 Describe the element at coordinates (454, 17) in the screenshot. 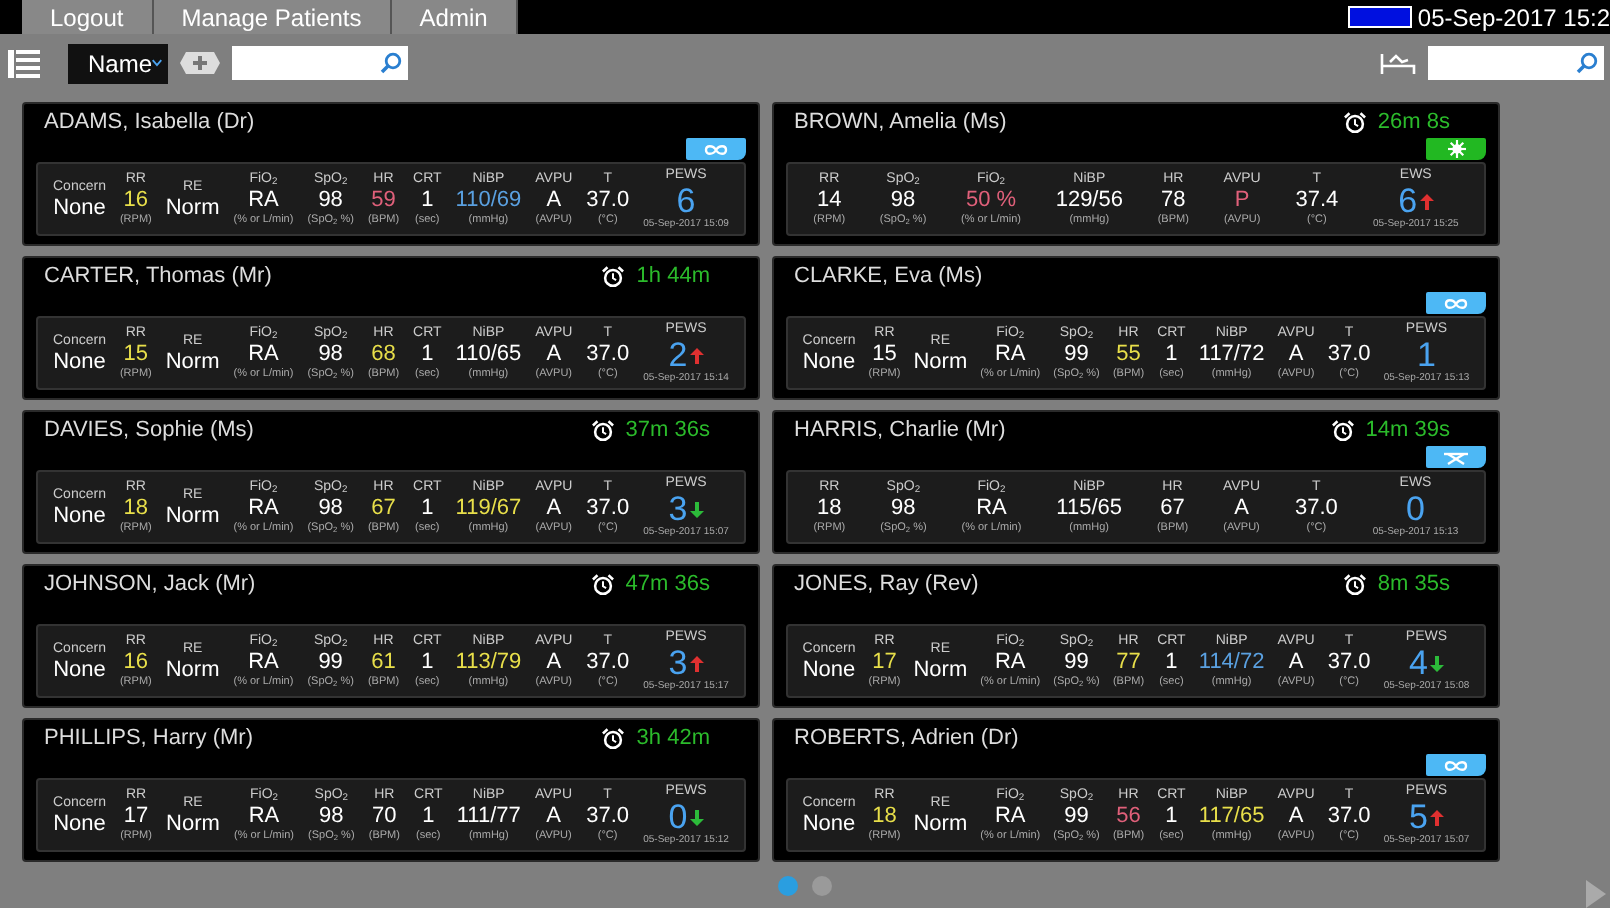

I see `nav-tab: Admin` at that location.